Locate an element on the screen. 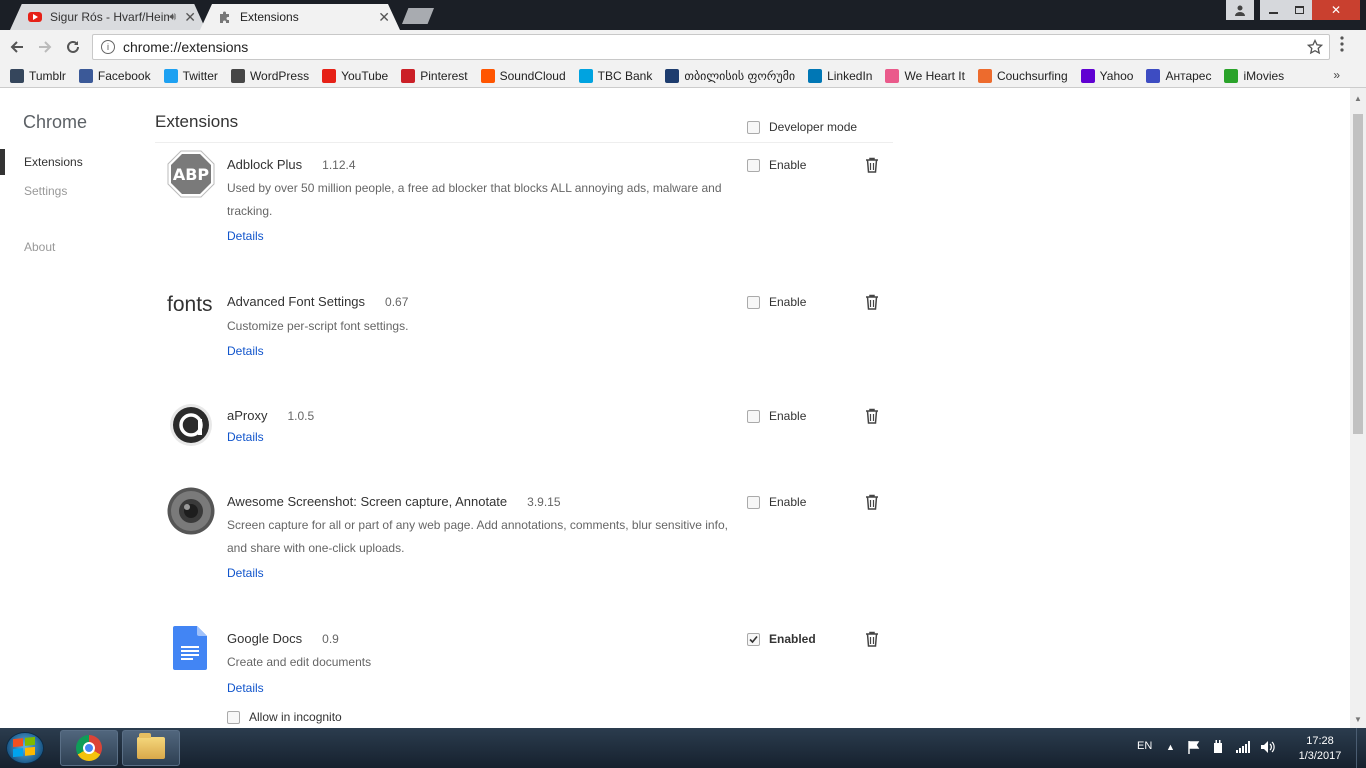  bookmark-item: Couchsurfing is located at coordinates (1022, 75).